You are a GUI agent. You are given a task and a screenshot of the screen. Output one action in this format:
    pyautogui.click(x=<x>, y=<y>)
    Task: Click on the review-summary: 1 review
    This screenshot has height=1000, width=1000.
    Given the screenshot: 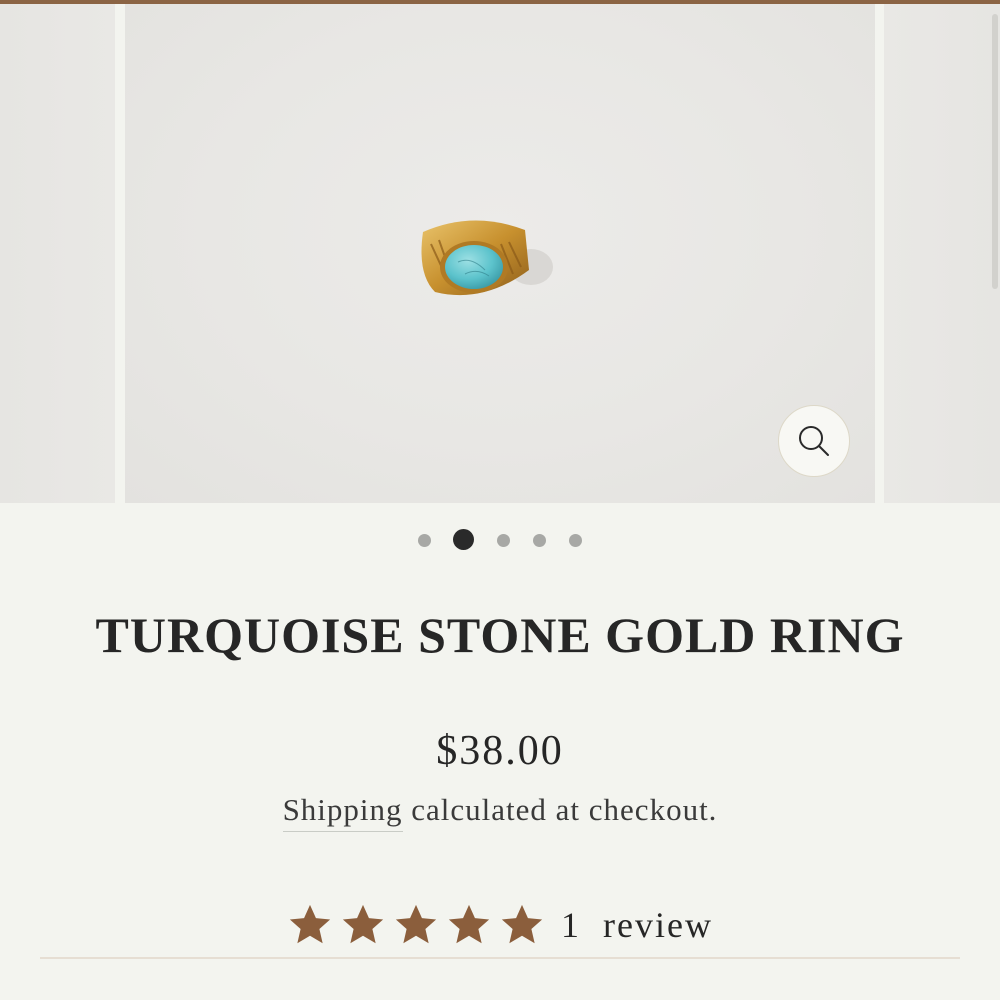 What is the action you would take?
    pyautogui.click(x=500, y=925)
    